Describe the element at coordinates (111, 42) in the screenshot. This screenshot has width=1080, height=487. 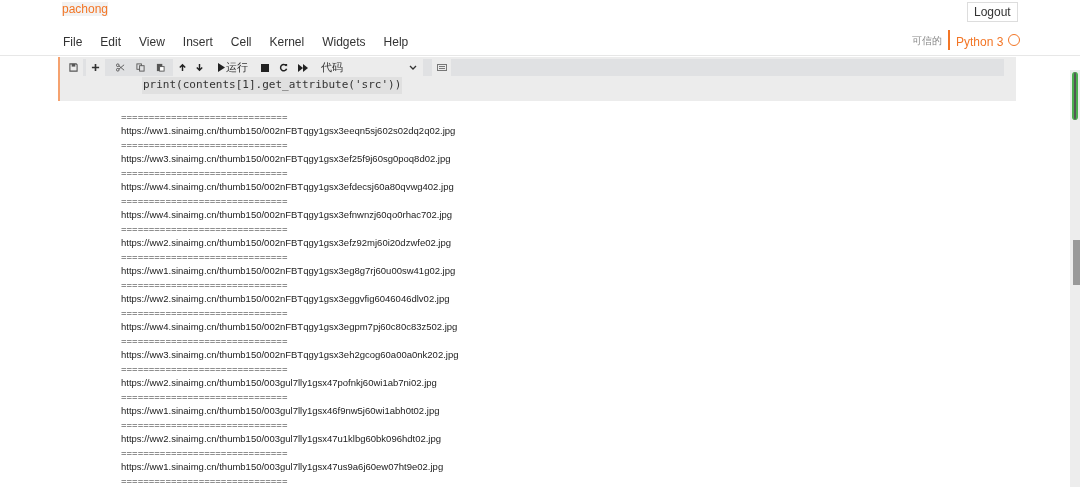
I see `menu-item: Edit` at that location.